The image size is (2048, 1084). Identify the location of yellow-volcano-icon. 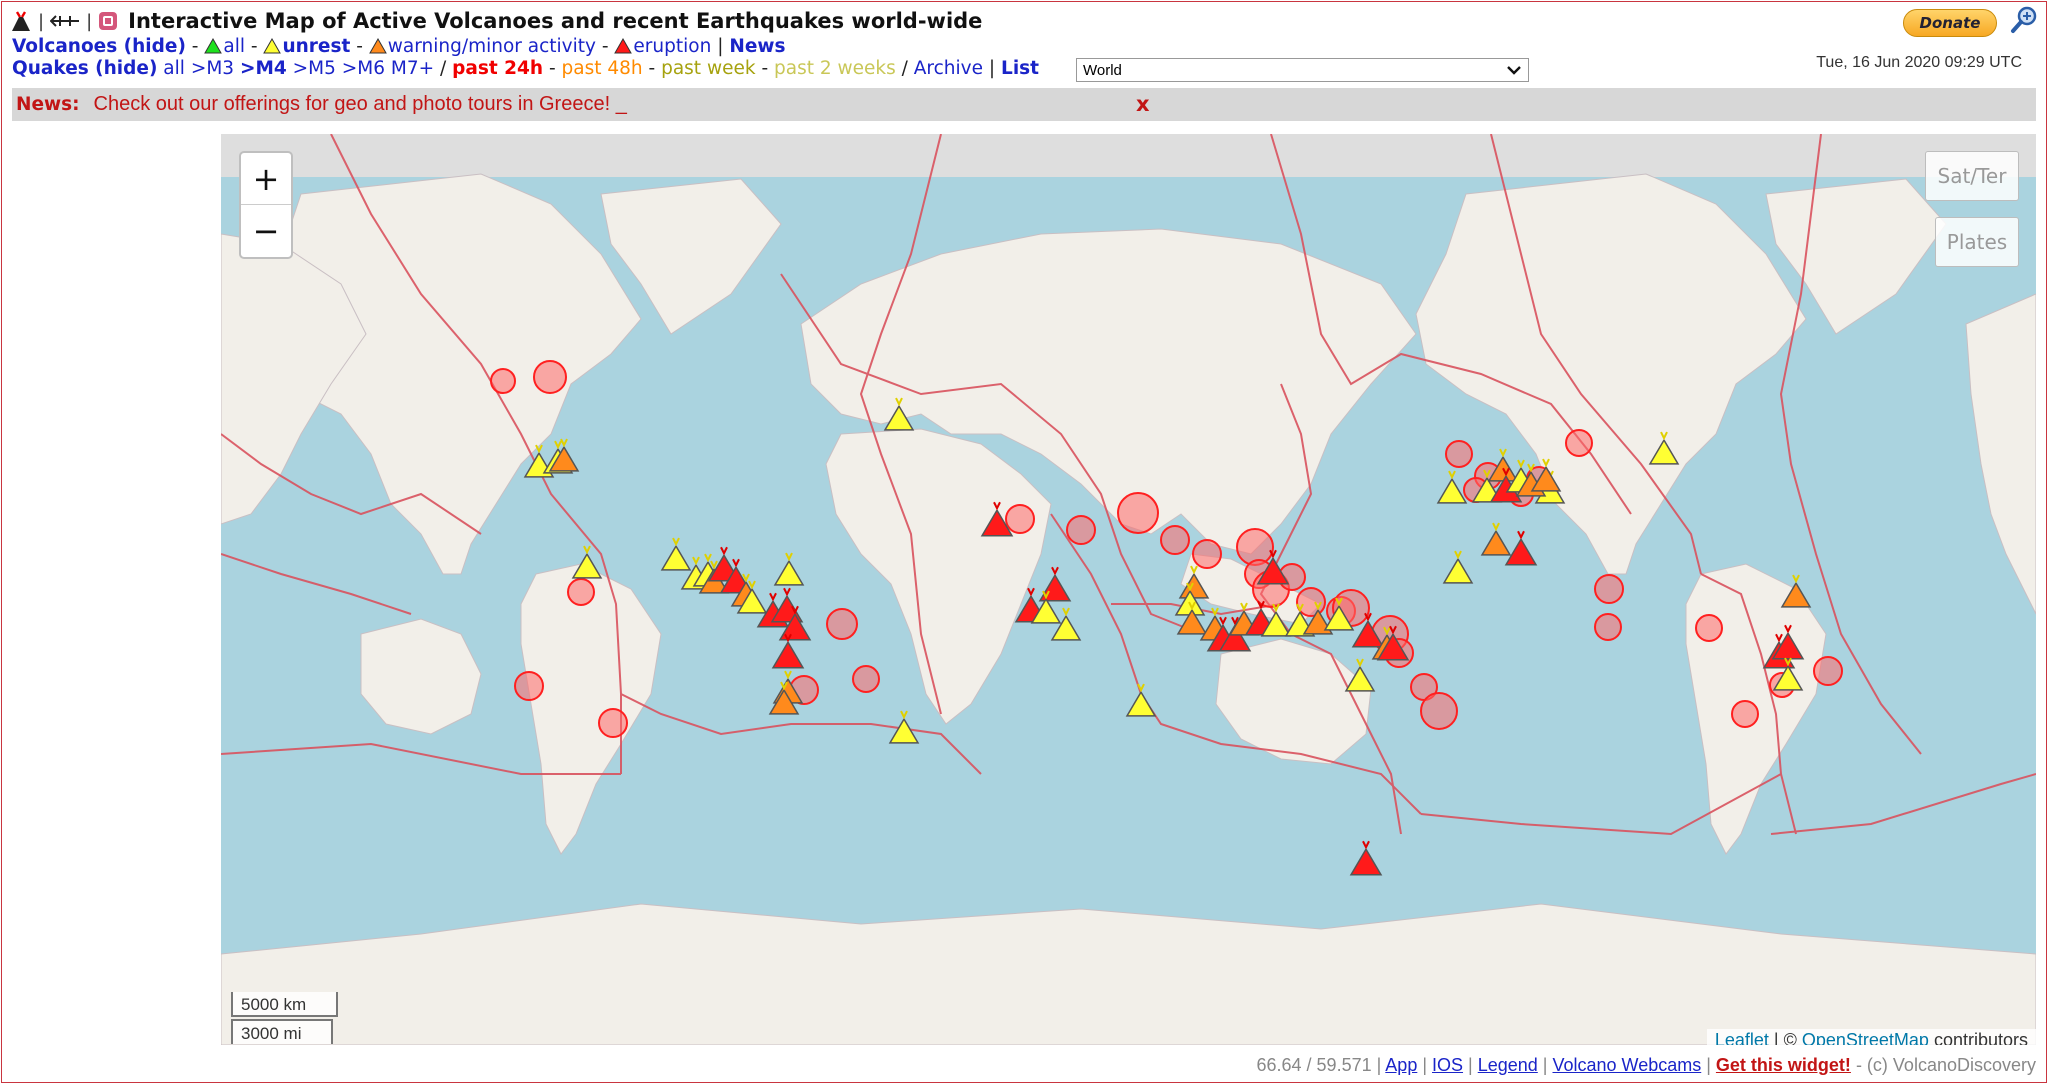
(272, 46).